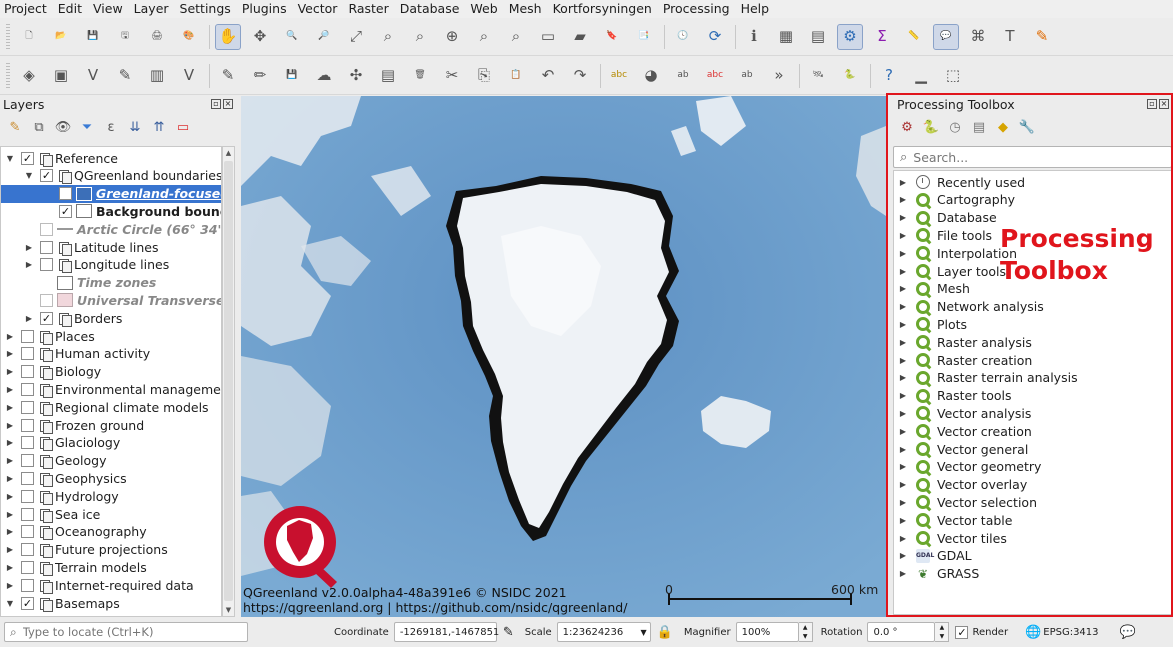 The width and height of the screenshot is (1173, 647). I want to click on processing-toolbox-icon: ⚙, so click(850, 36).